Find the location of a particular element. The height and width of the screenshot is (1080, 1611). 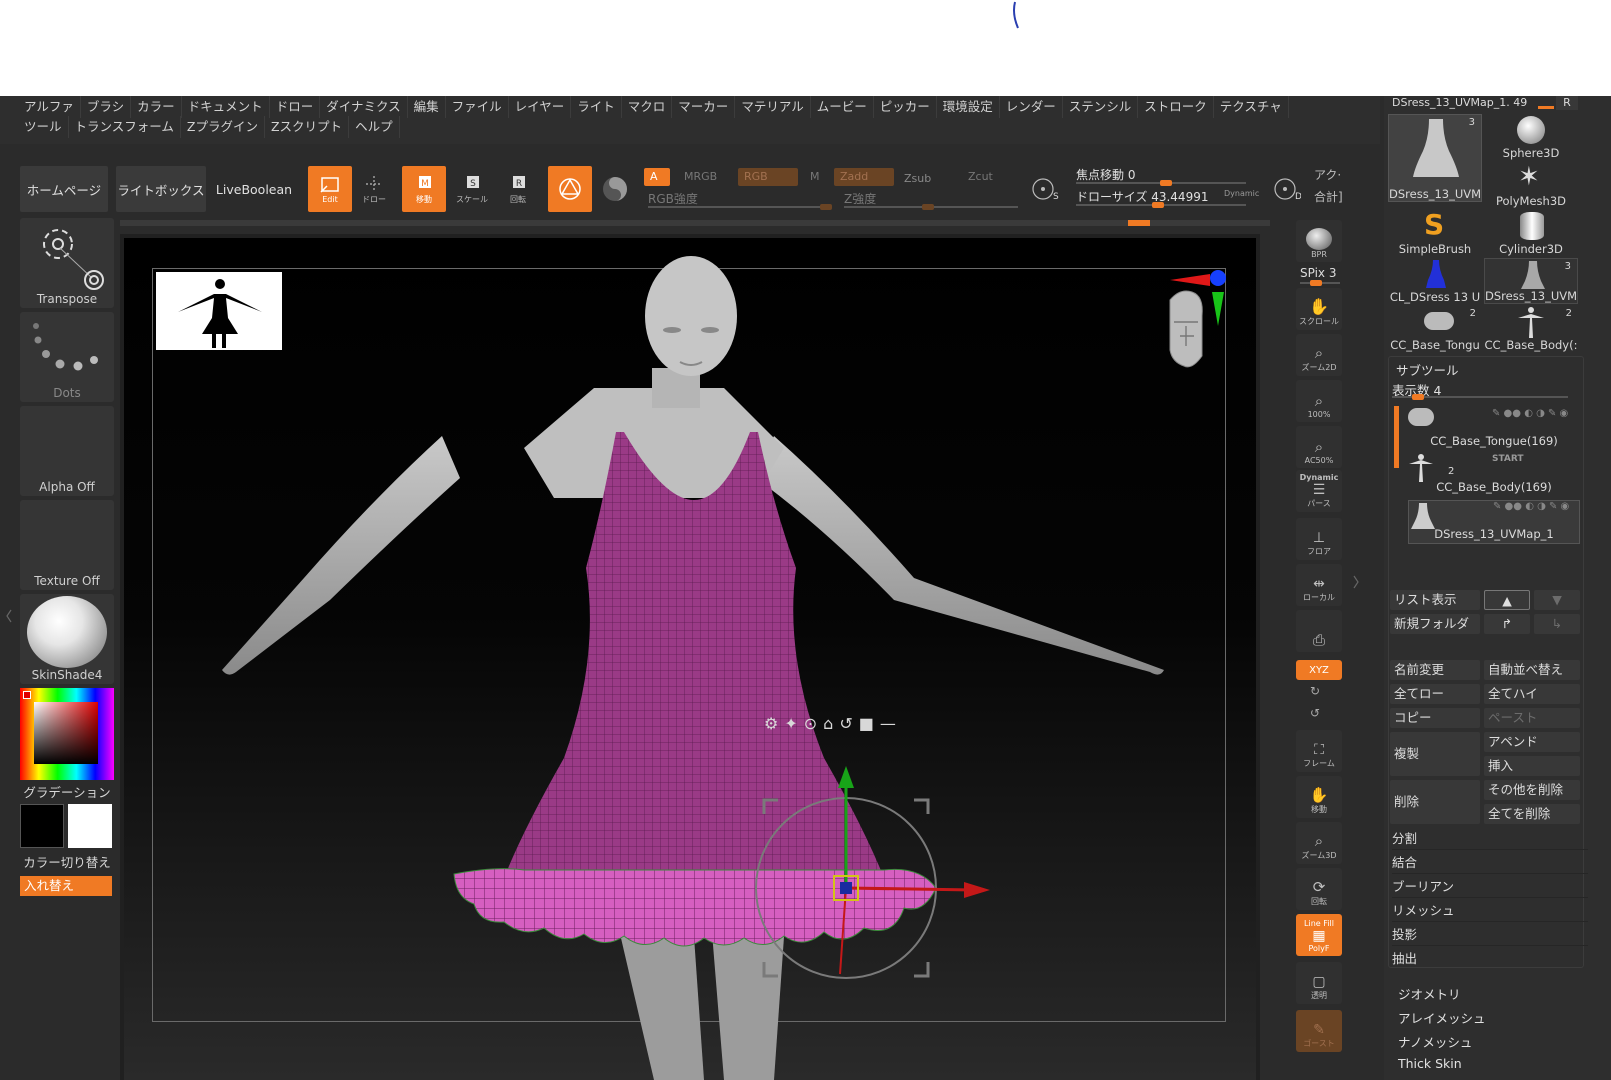

swap-colors-button: 入れ替え is located at coordinates (66, 886).